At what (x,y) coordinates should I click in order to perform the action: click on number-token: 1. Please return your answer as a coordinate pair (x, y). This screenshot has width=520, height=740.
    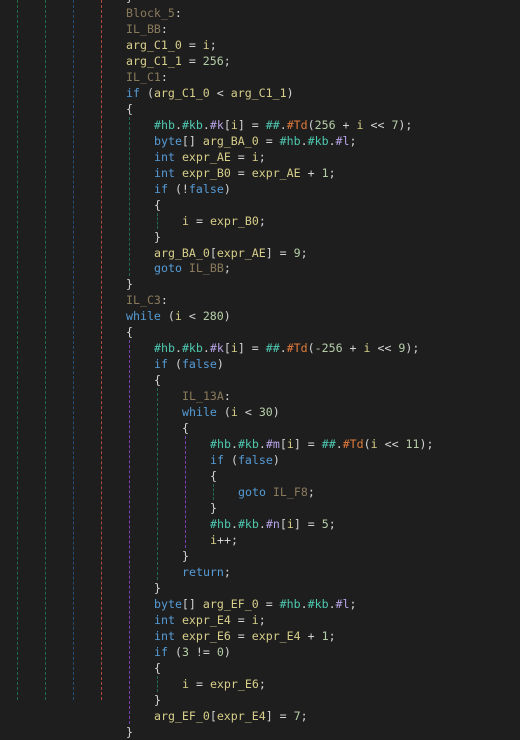
    Looking at the image, I should click on (325, 635).